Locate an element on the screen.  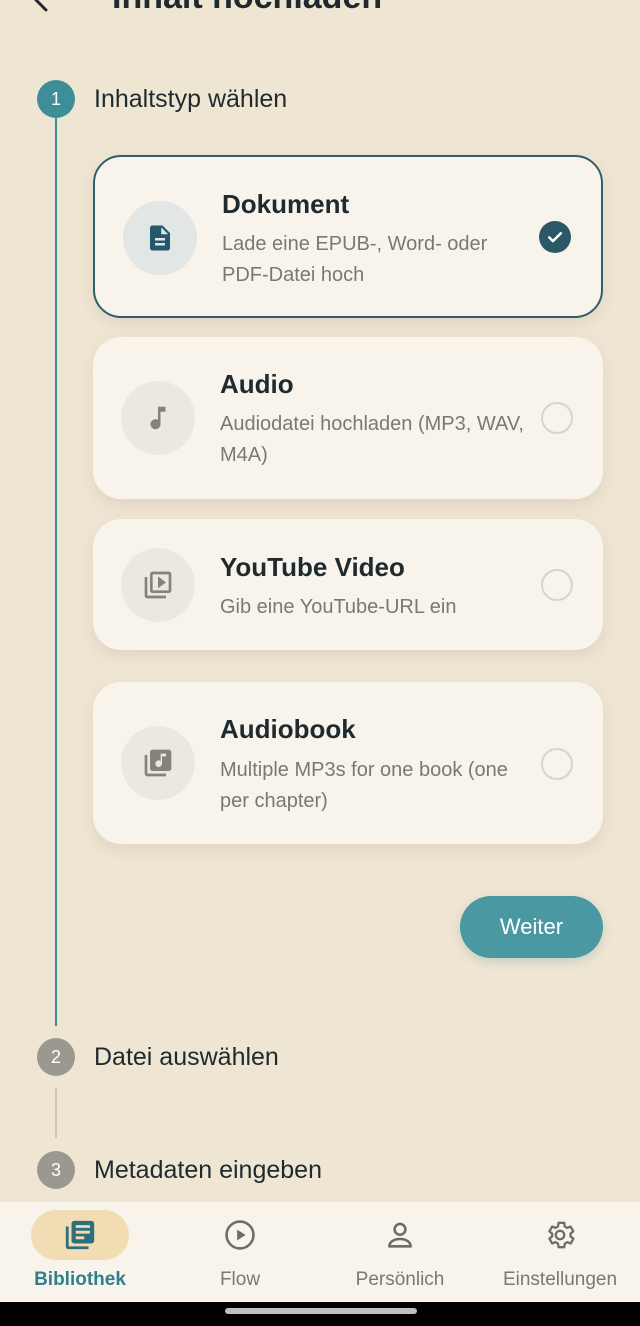
nav-label: Persönlich is located at coordinates (400, 1279).